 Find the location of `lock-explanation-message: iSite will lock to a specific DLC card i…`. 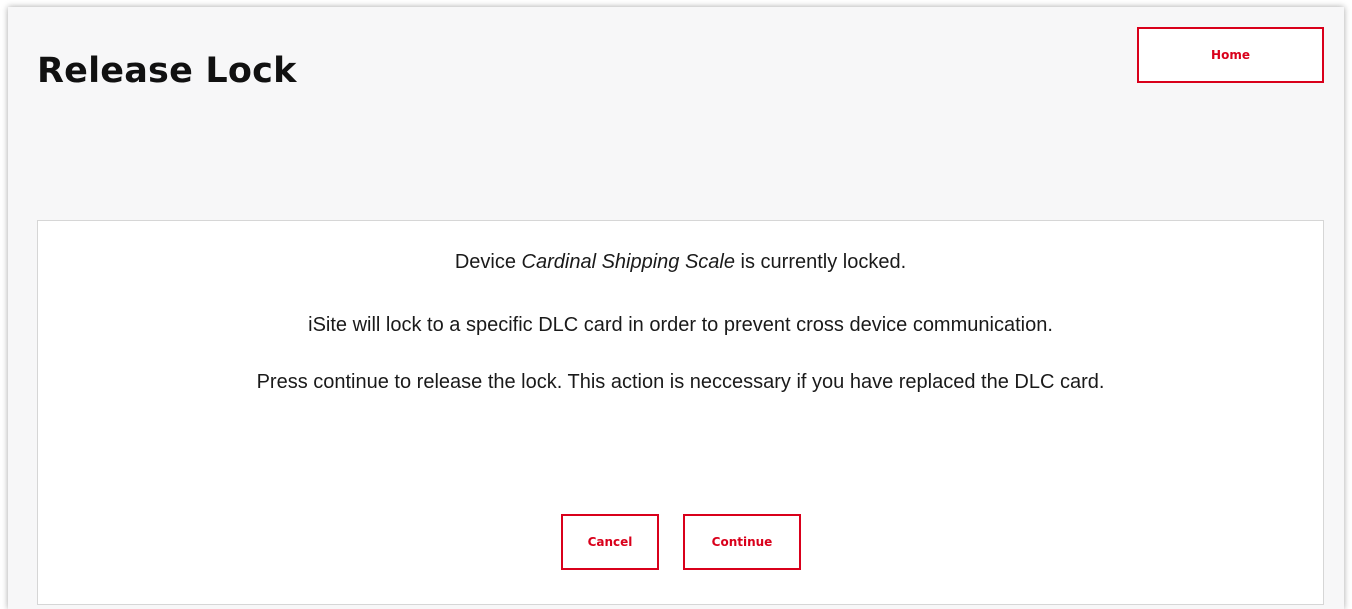

lock-explanation-message: iSite will lock to a specific DLC card i… is located at coordinates (680, 325).